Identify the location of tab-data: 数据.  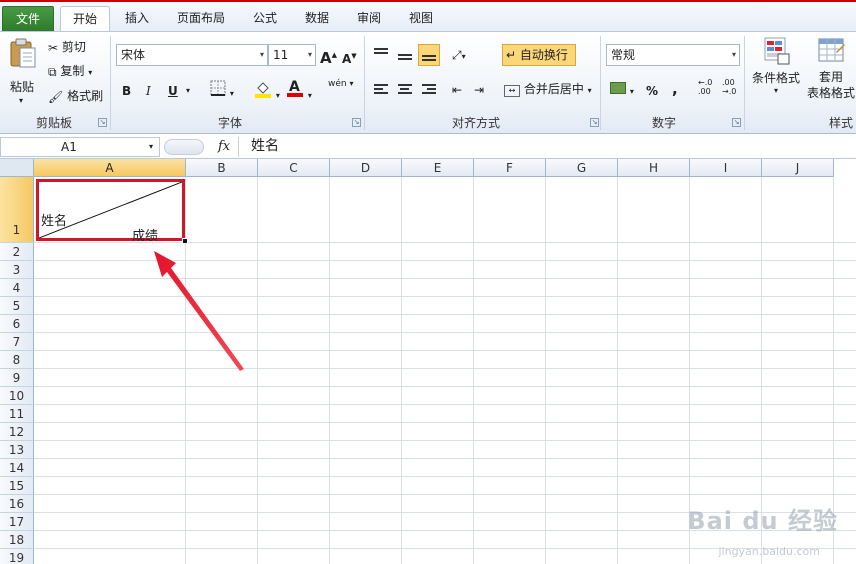
(317, 19).